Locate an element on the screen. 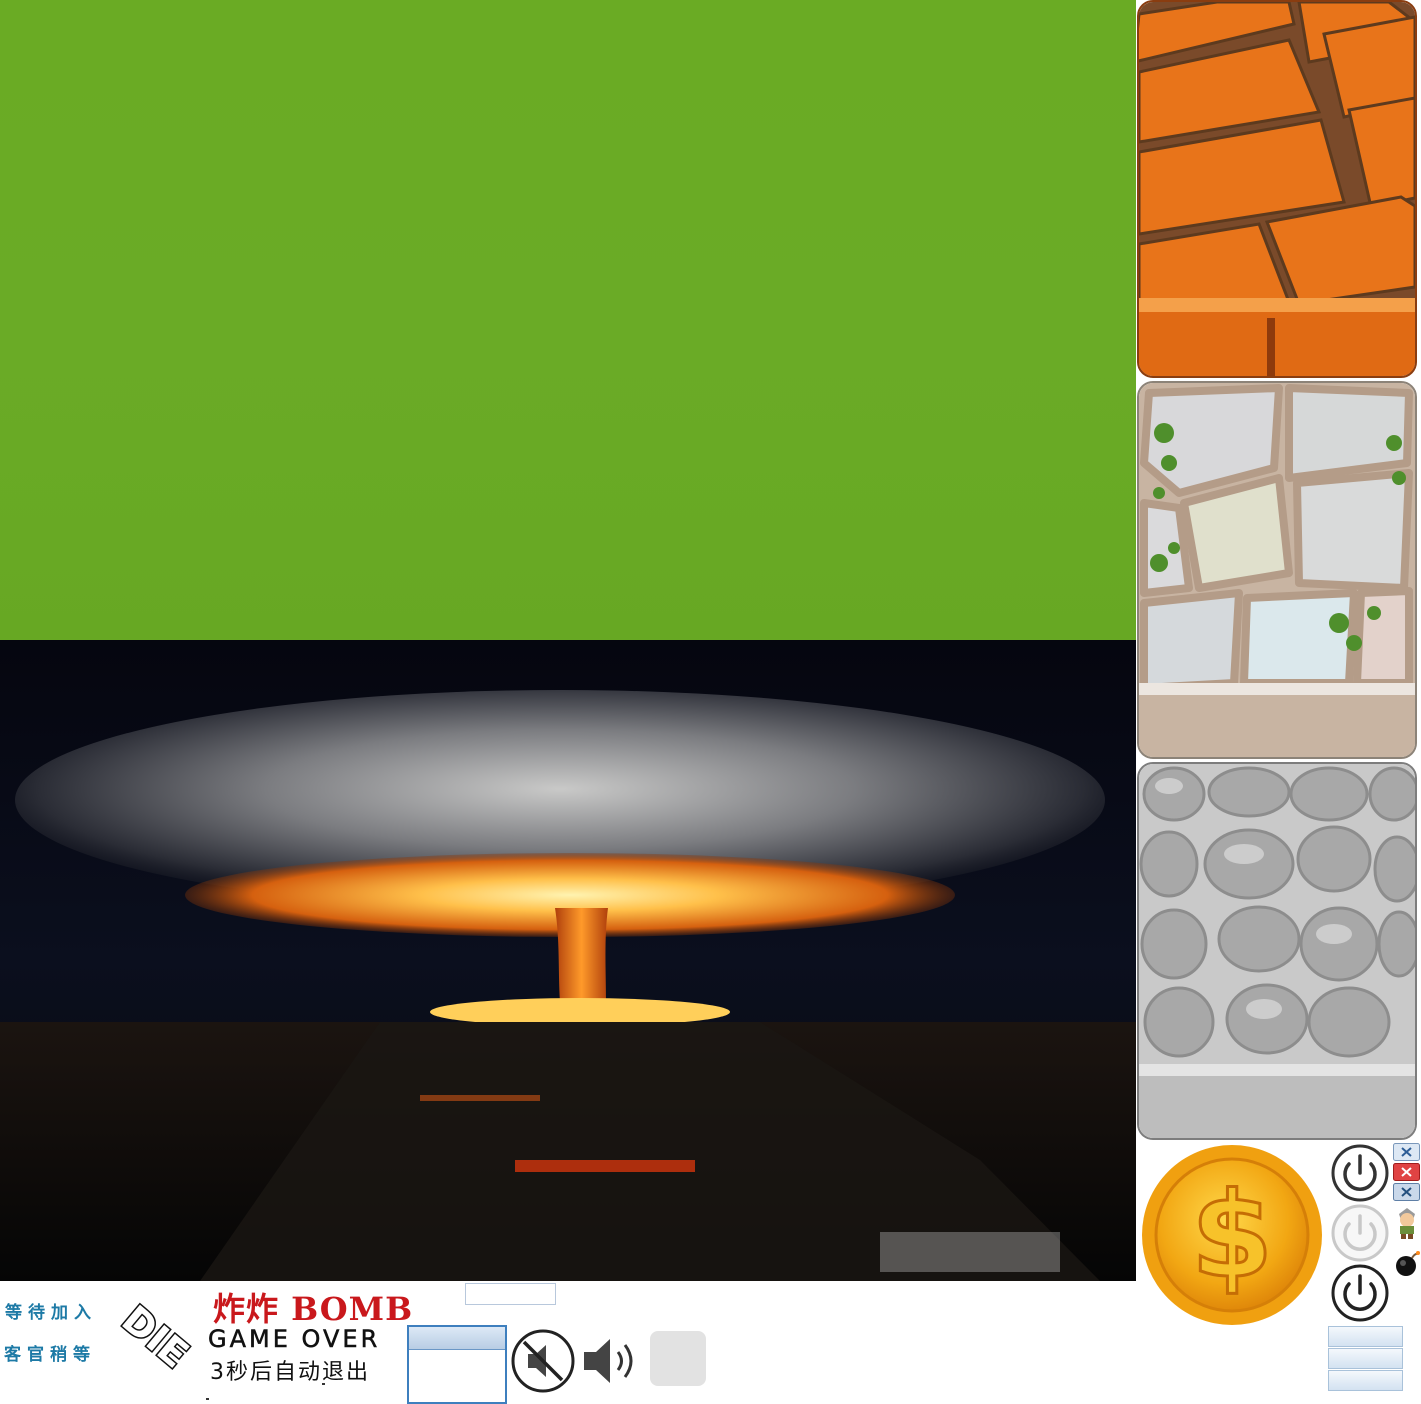 The image size is (1421, 1404). power-button-disabled is located at coordinates (1360, 1233).